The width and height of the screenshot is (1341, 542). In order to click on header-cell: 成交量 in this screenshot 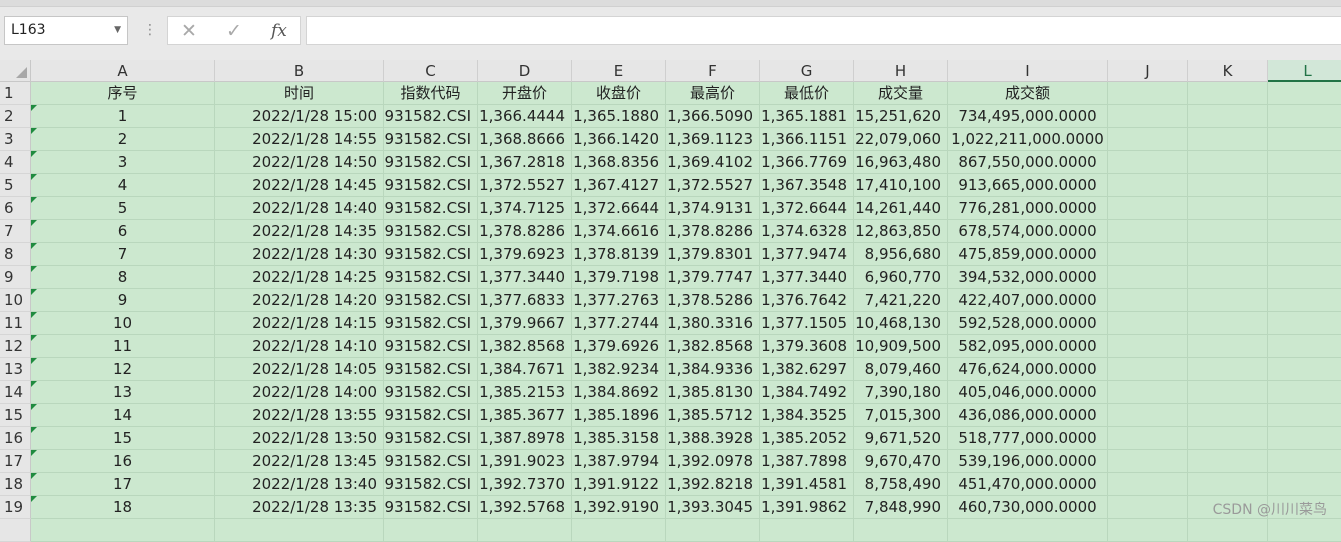, I will do `click(901, 93)`.